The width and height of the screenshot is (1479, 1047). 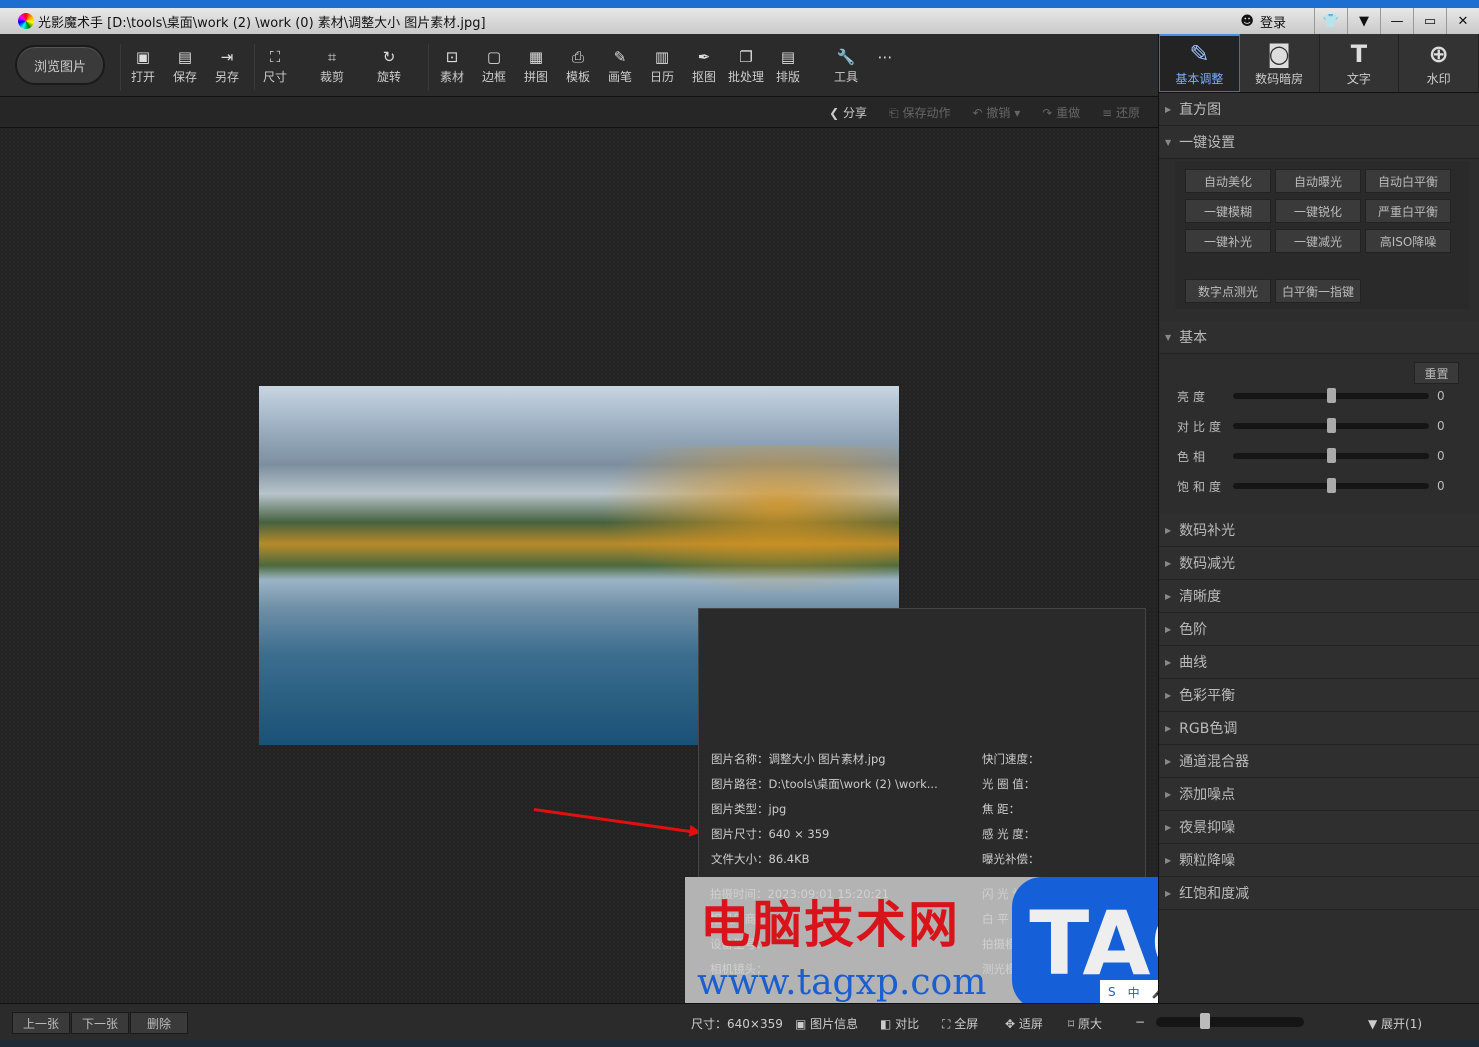 I want to click on sharpen-button: 一键锐化, so click(x=1318, y=211).